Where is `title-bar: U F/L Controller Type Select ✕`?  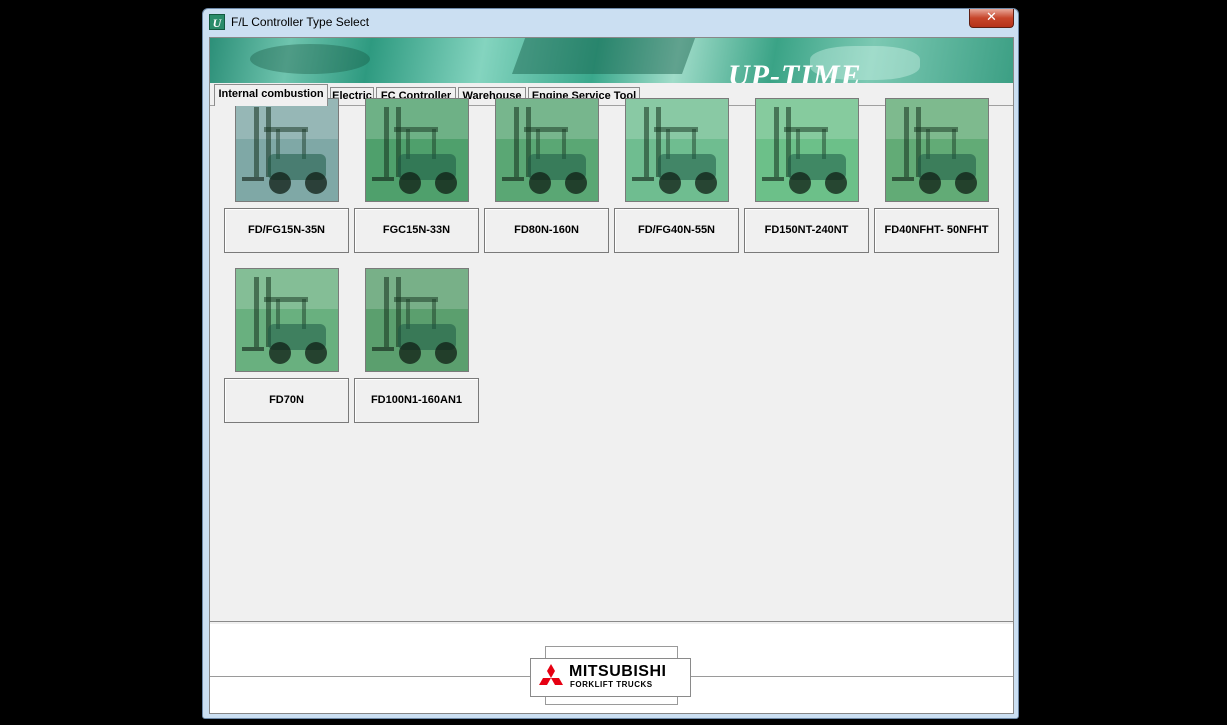 title-bar: U F/L Controller Type Select ✕ is located at coordinates (610, 22).